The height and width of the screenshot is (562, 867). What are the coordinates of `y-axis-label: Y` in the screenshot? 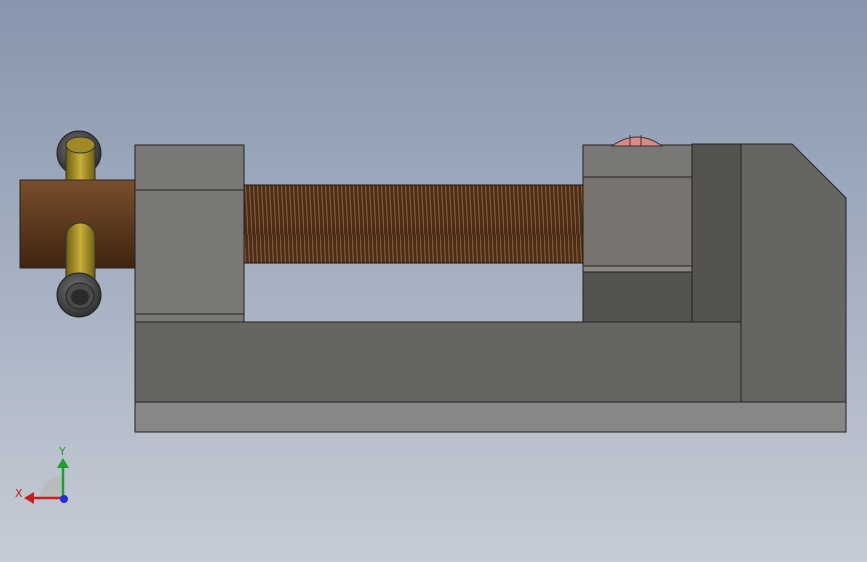 It's located at (62, 451).